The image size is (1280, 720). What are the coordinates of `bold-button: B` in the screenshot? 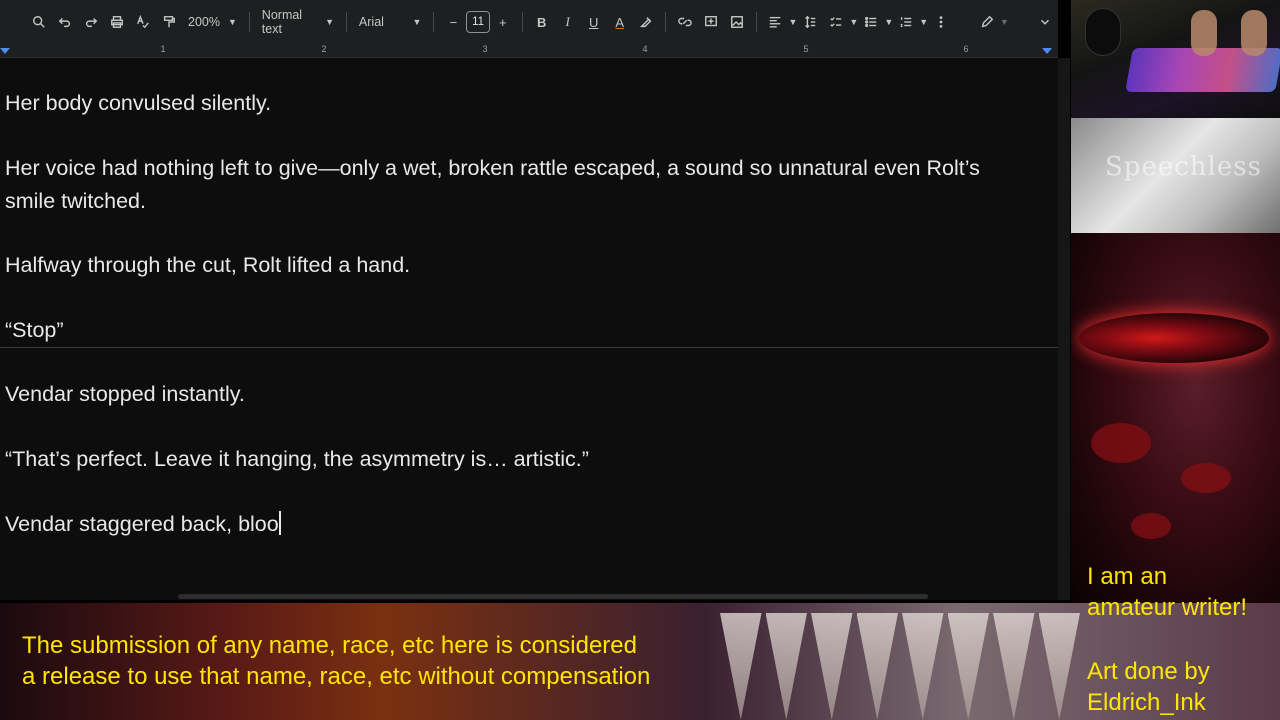 It's located at (542, 22).